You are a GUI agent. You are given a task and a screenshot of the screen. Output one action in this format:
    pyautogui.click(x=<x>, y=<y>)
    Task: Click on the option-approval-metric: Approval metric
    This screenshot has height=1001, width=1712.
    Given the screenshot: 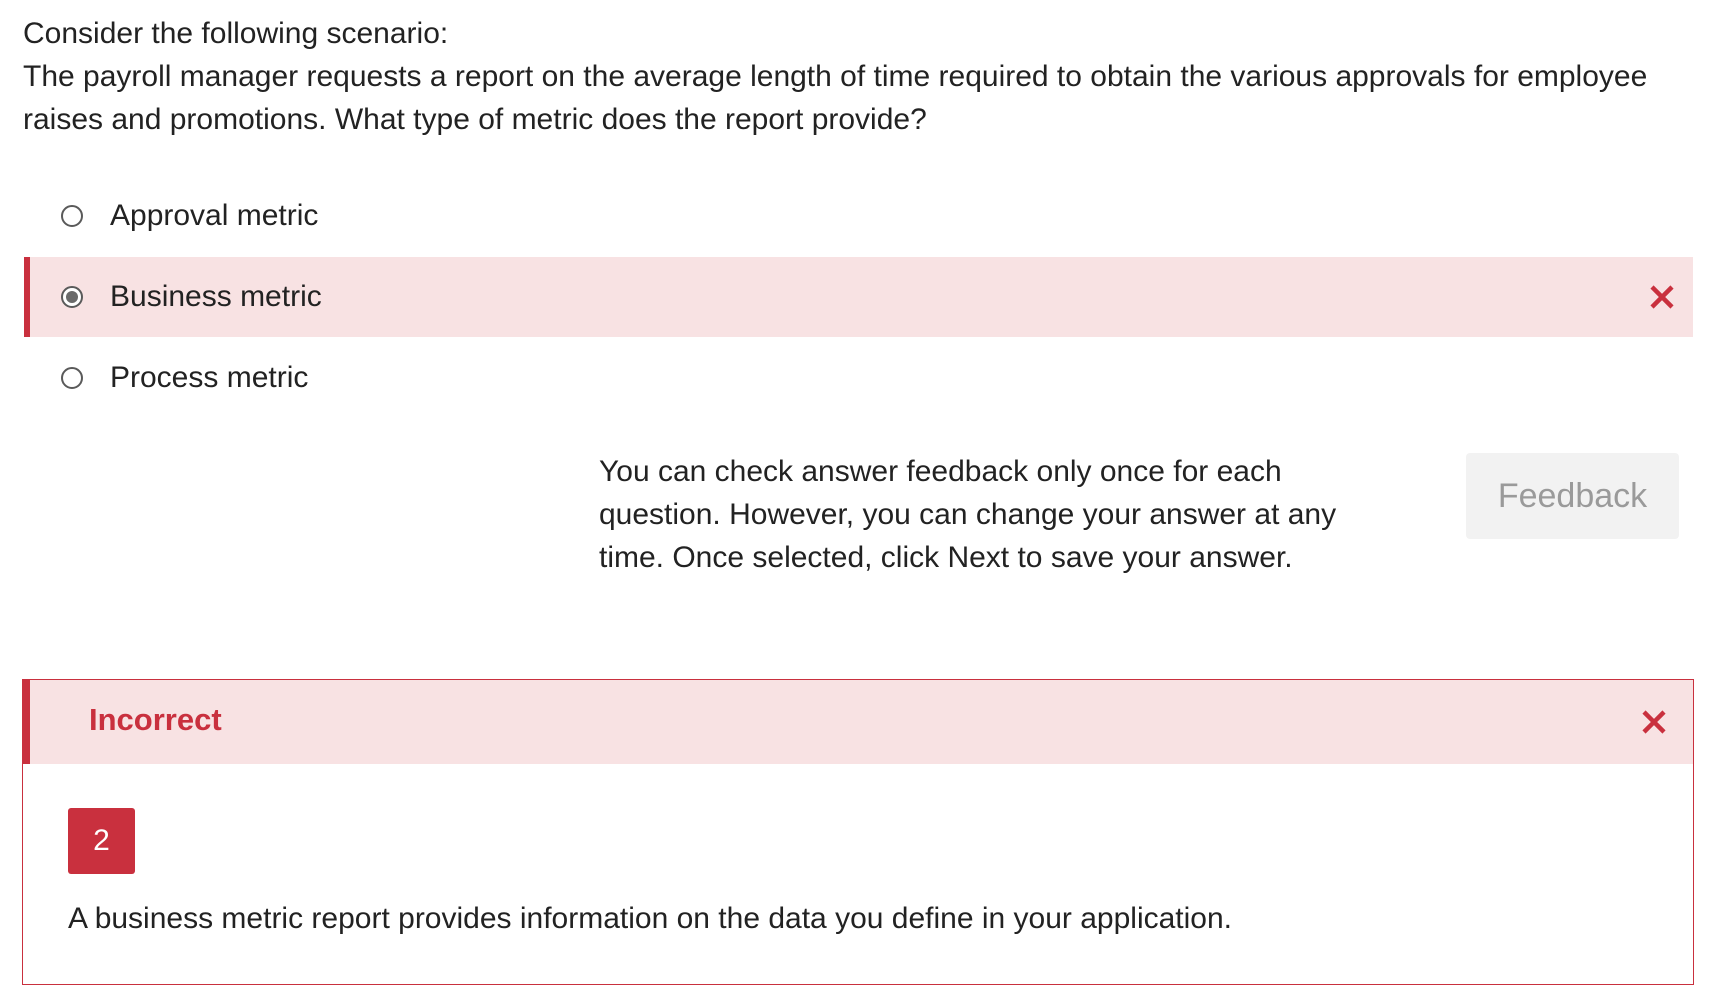 What is the action you would take?
    pyautogui.click(x=858, y=216)
    